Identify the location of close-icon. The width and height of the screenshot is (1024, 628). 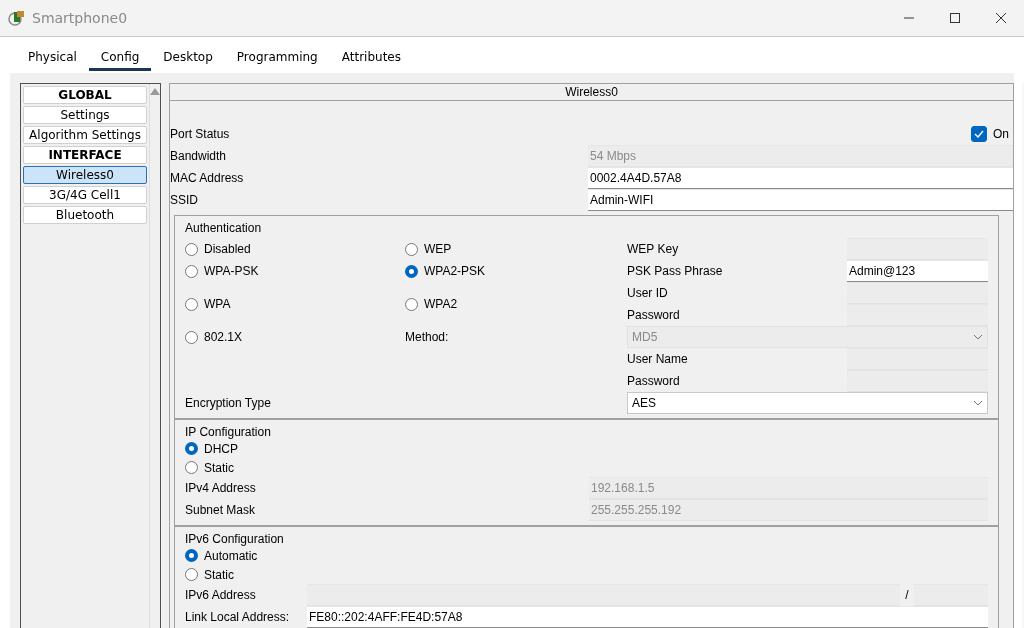
(1001, 18).